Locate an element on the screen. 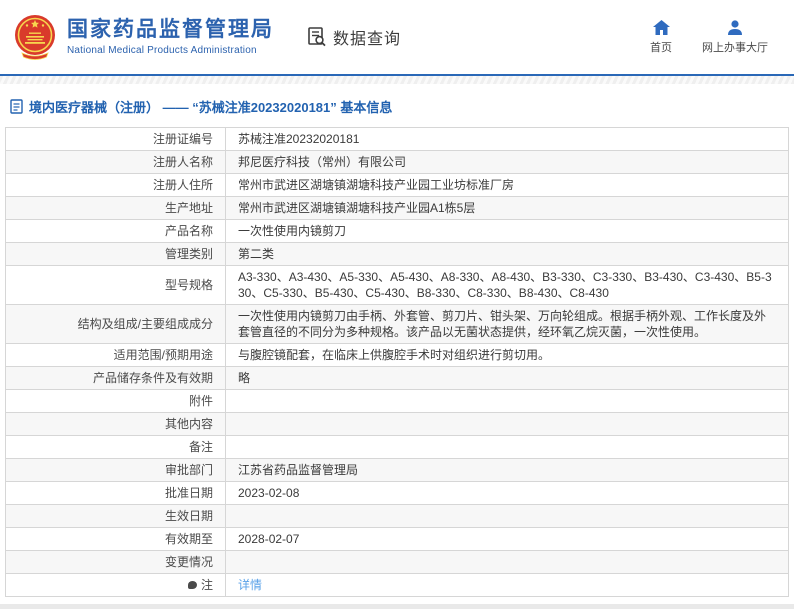 This screenshot has height=609, width=794. table-row: 注册人名称 邦尼医疗科技（常州）有限公司 is located at coordinates (397, 162).